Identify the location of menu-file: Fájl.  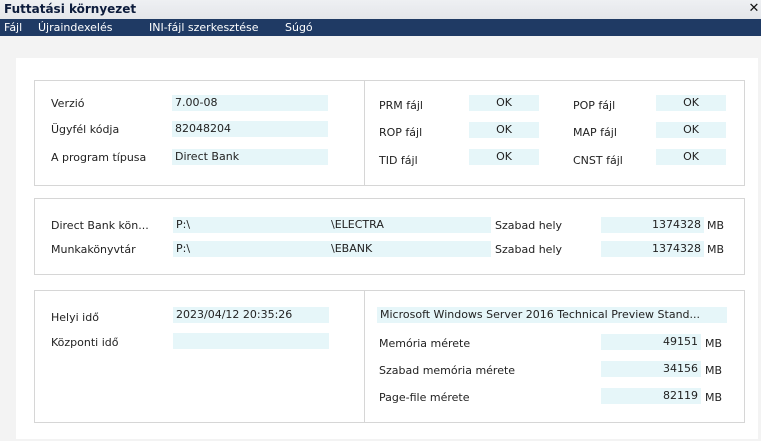
(13, 27).